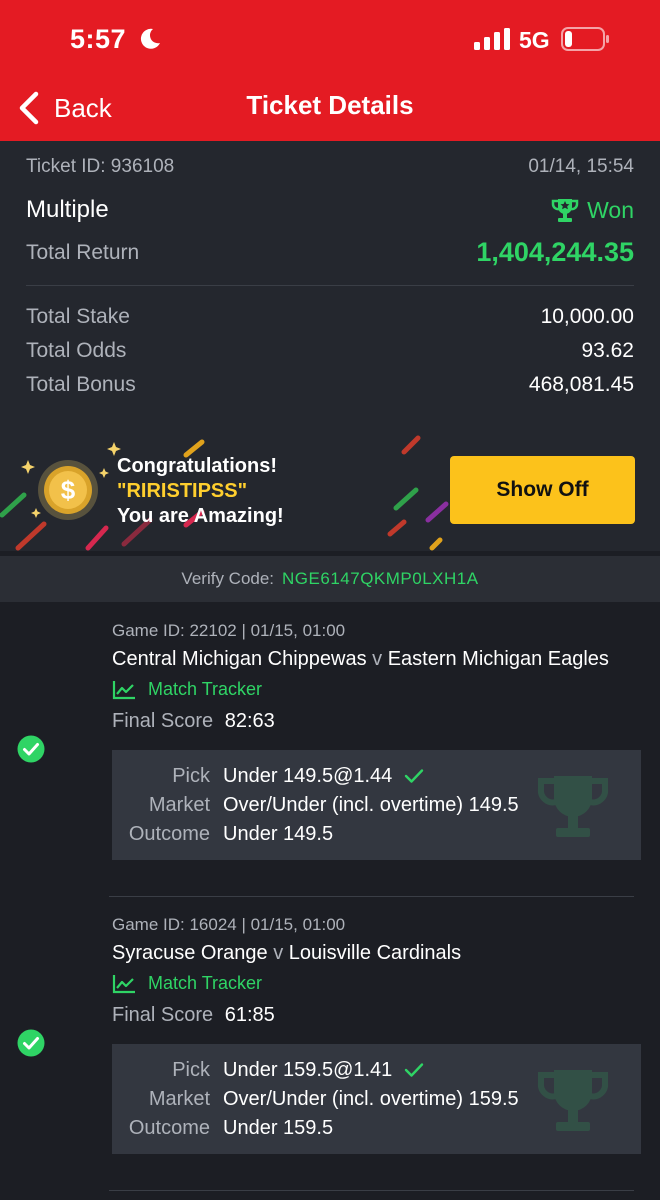  I want to click on market-row: Market Over/Under (incl. overtime) 149.5, so click(315, 805).